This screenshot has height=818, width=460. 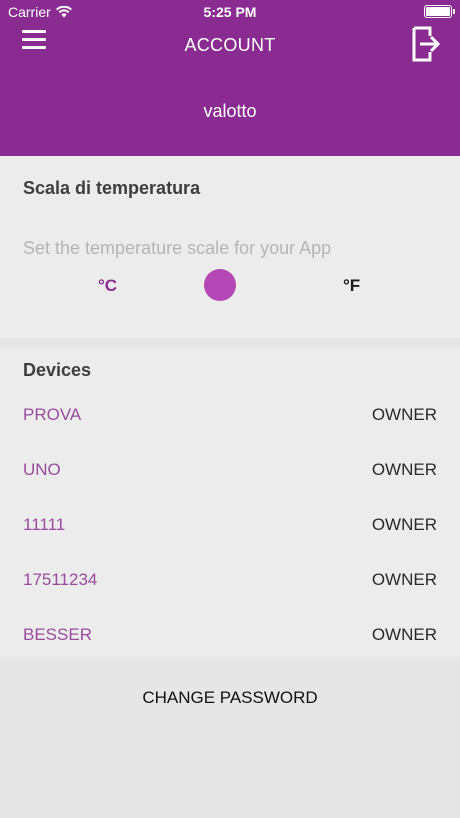 I want to click on logout-icon, so click(x=426, y=44).